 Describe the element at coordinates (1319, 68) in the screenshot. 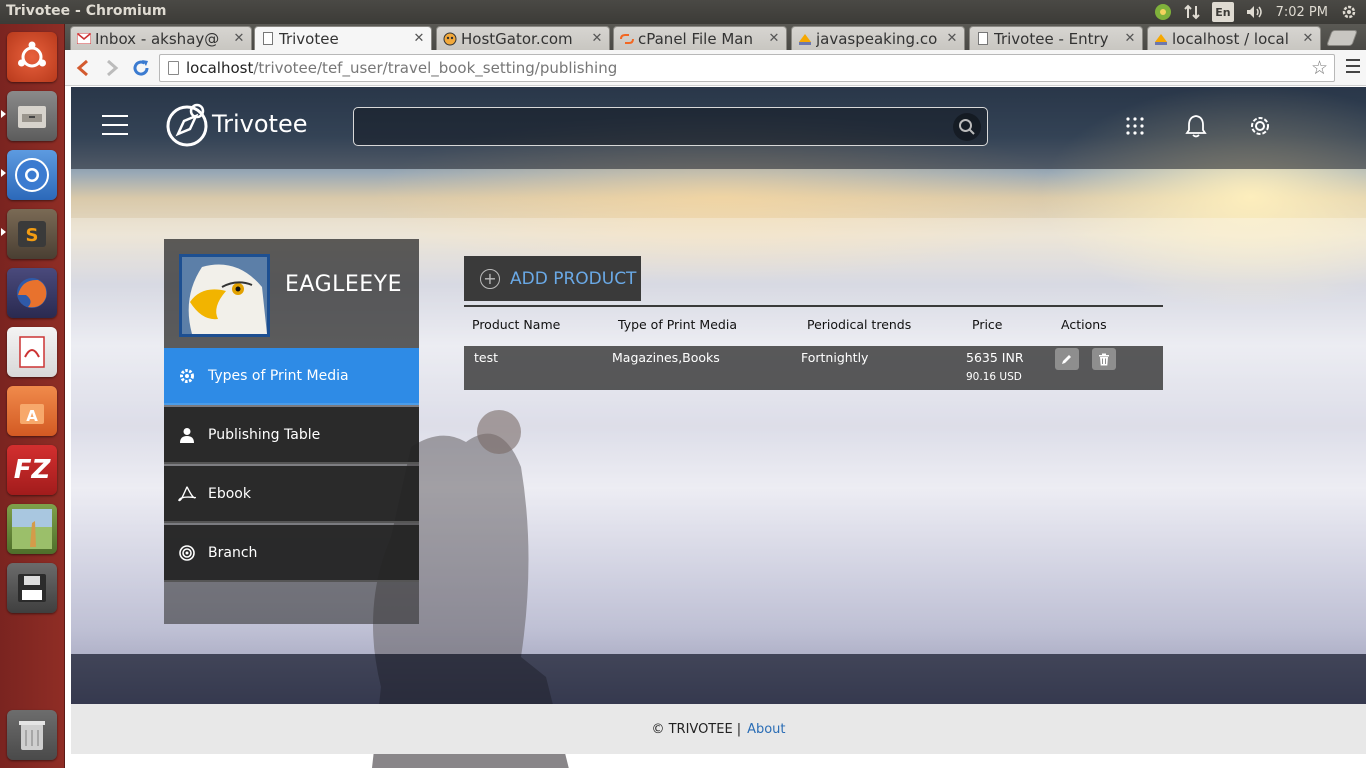

I see `bookmark-star-icon: ☆` at that location.